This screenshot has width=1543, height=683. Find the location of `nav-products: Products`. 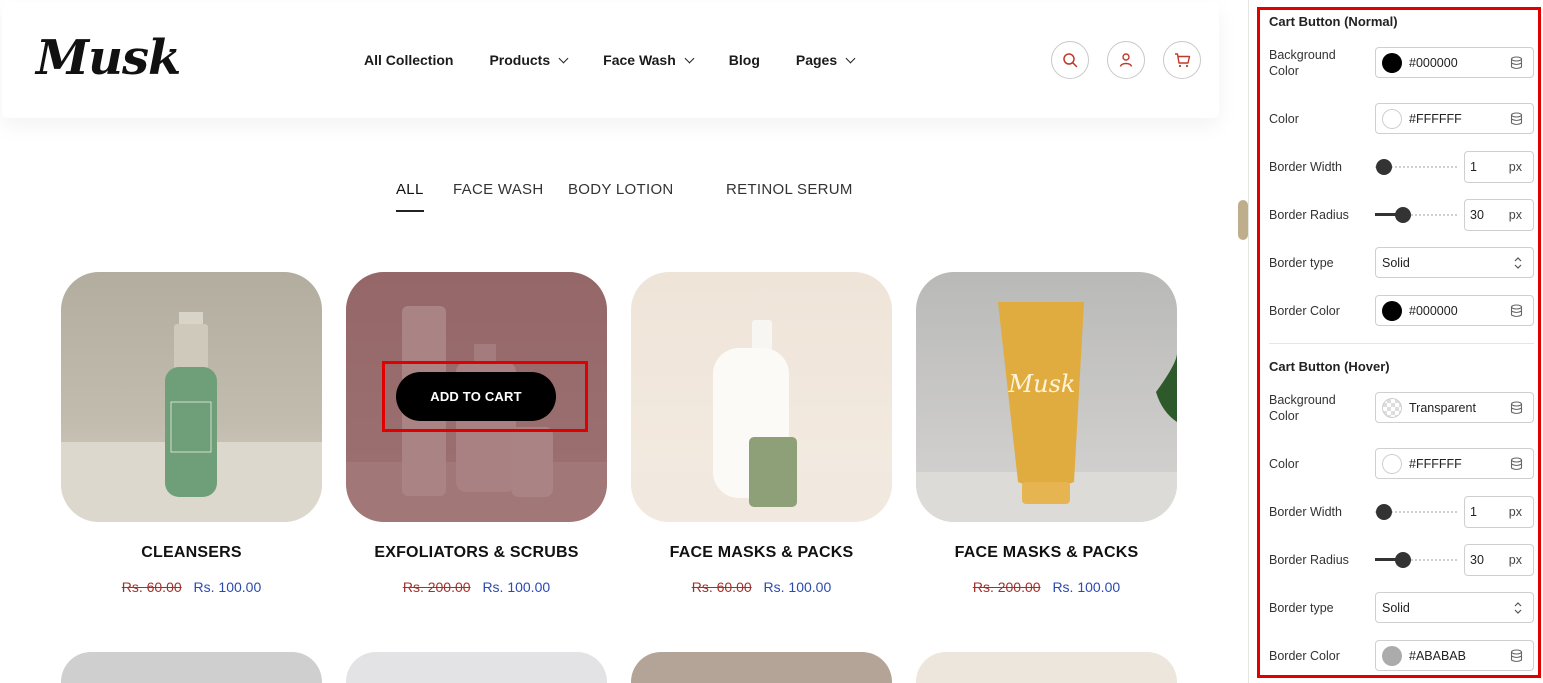

nav-products: Products is located at coordinates (529, 60).